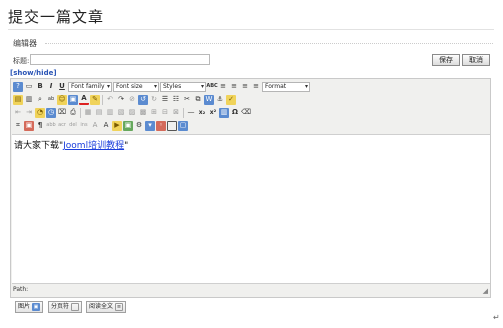 Image resolution: width=503 pixels, height=328 pixels. I want to click on picture-icon: ▣, so click(36, 307).